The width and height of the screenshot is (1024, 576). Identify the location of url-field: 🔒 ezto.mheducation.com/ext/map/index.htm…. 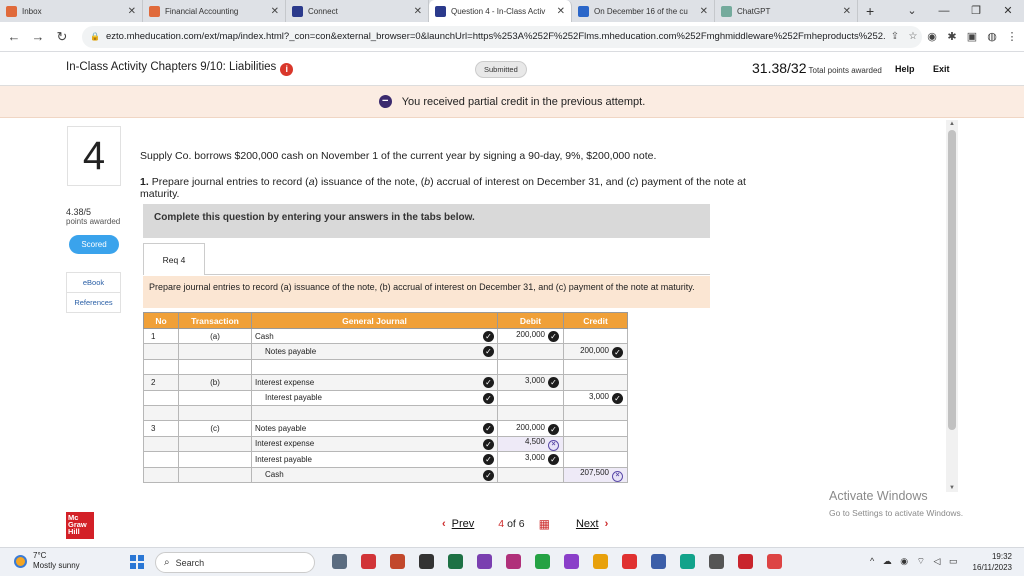
(502, 36).